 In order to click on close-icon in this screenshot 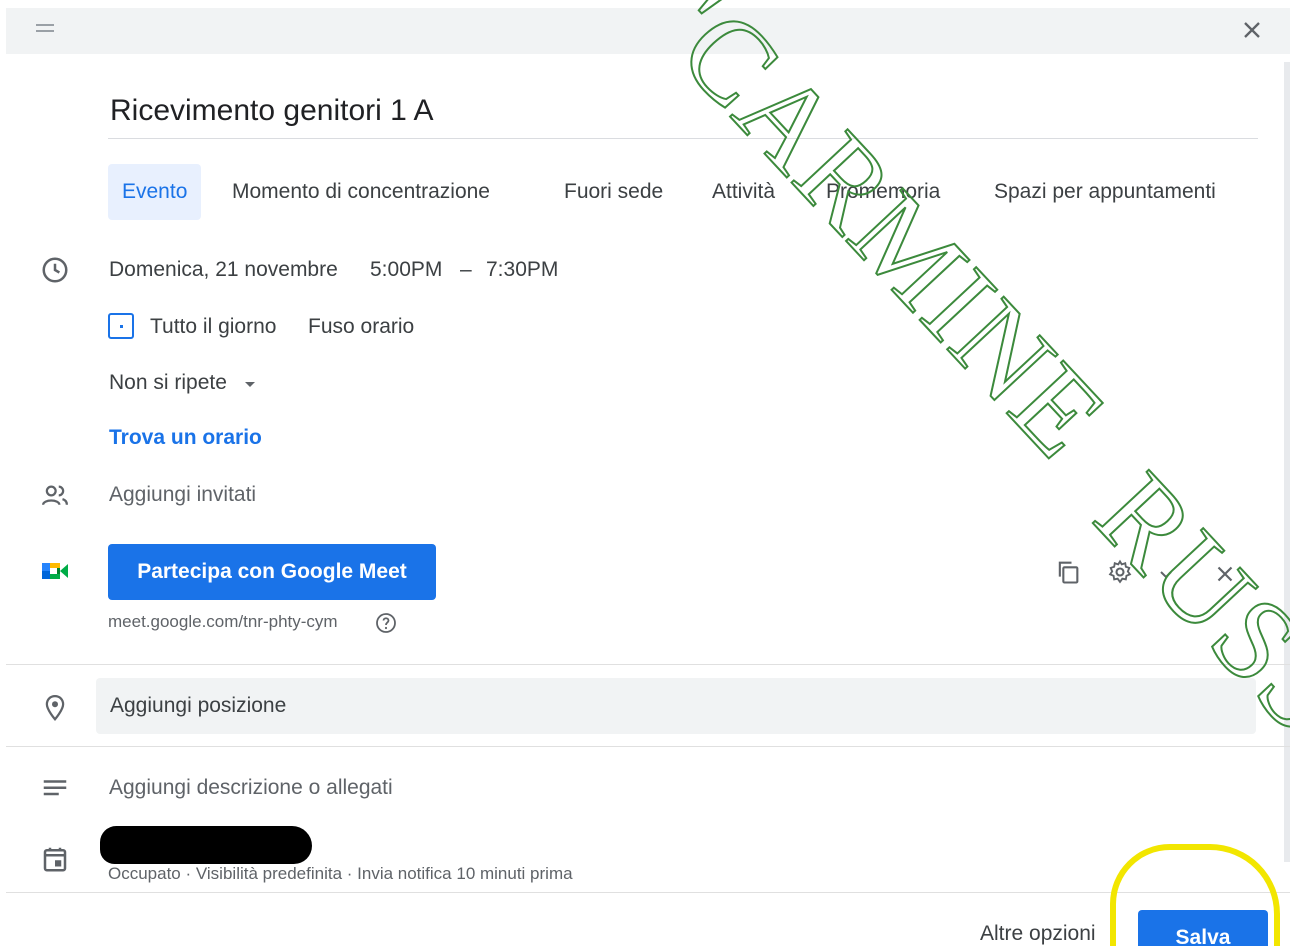, I will do `click(1252, 30)`.